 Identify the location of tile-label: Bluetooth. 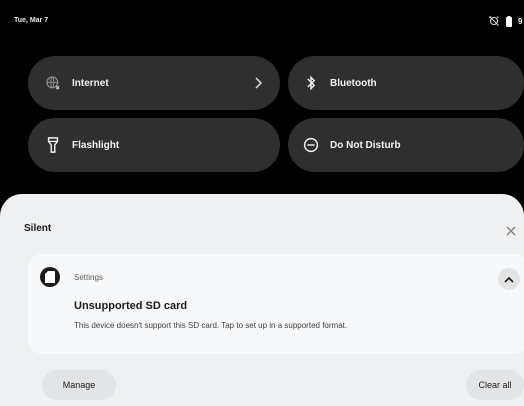
(353, 83).